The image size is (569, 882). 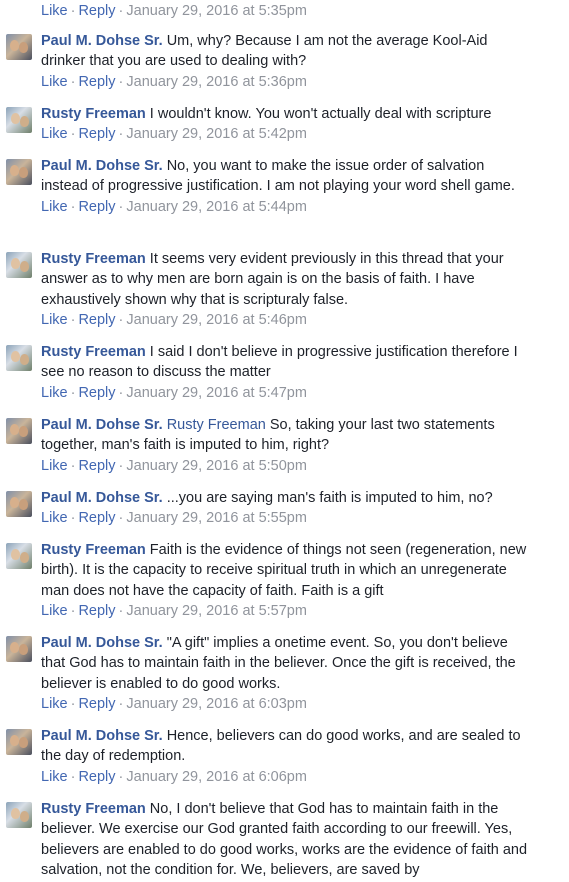 I want to click on comment-meta: Like · Reply · January 29, 2016 at 5:36pm, so click(x=174, y=81).